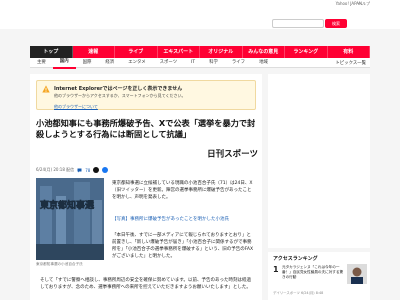 This screenshot has height=300, width=400. I want to click on subnav-economy: 経済, so click(109, 63).